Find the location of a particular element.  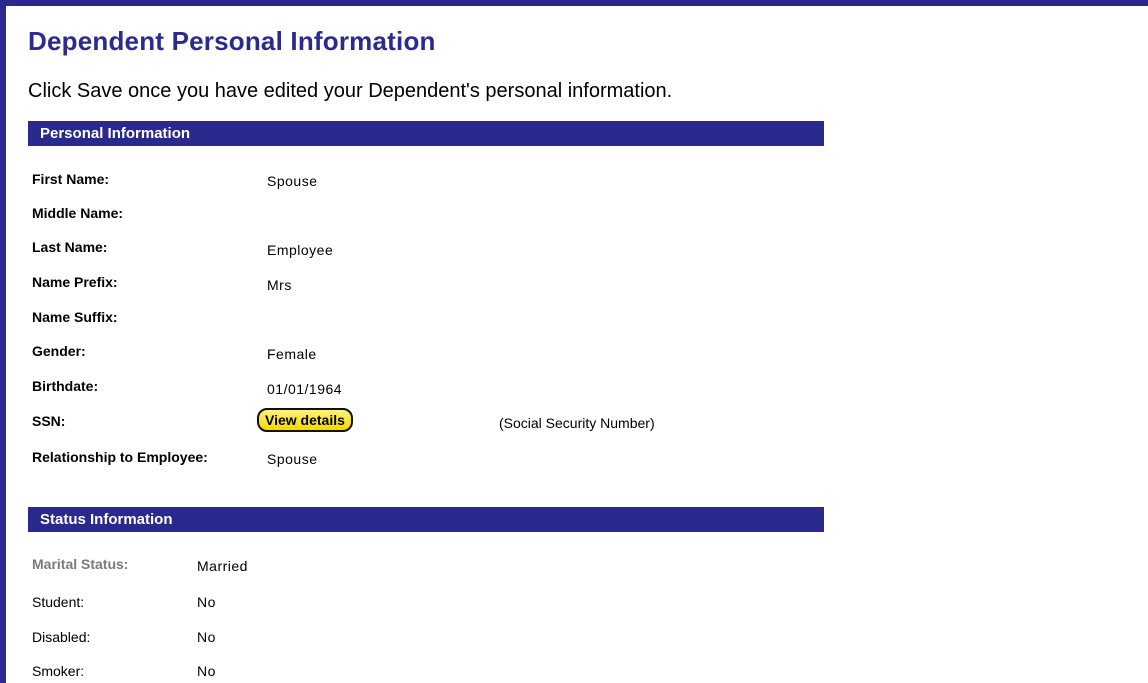

ssn-label: SSN: is located at coordinates (49, 421).